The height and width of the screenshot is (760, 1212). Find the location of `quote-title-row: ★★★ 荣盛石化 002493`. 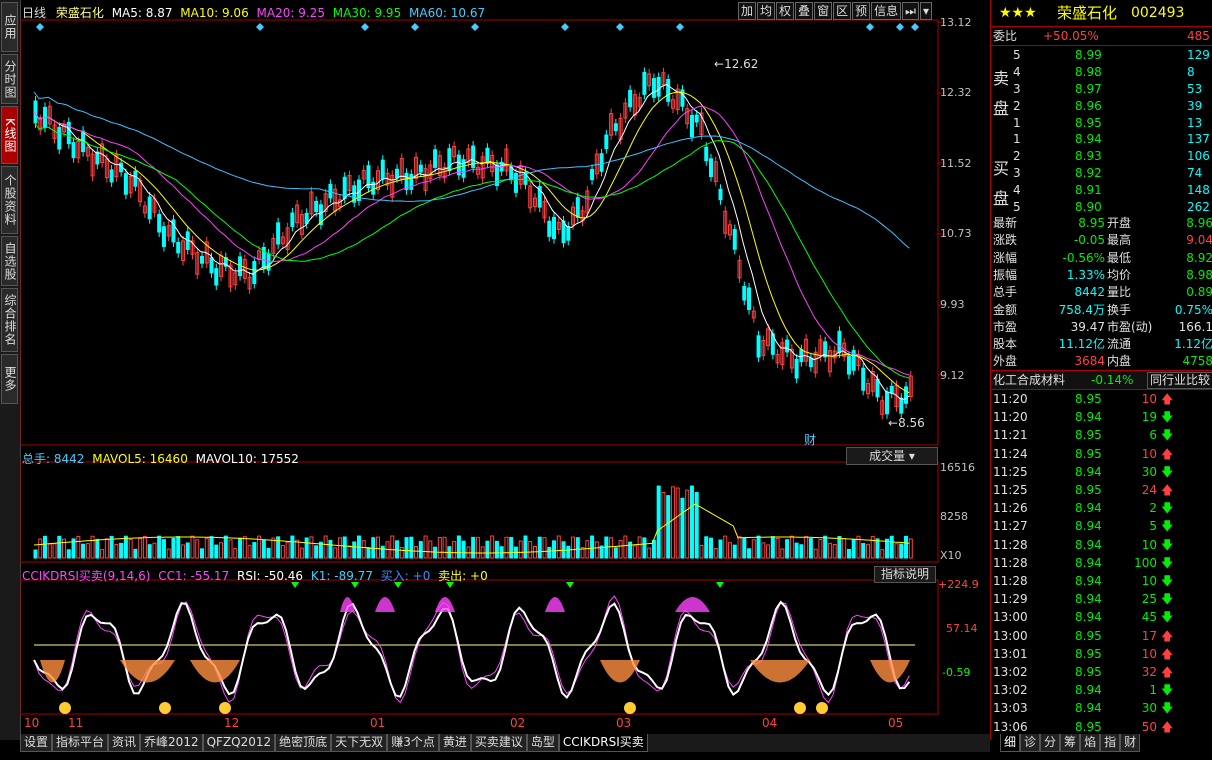

quote-title-row: ★★★ 荣盛石化 002493 is located at coordinates (1101, 14).